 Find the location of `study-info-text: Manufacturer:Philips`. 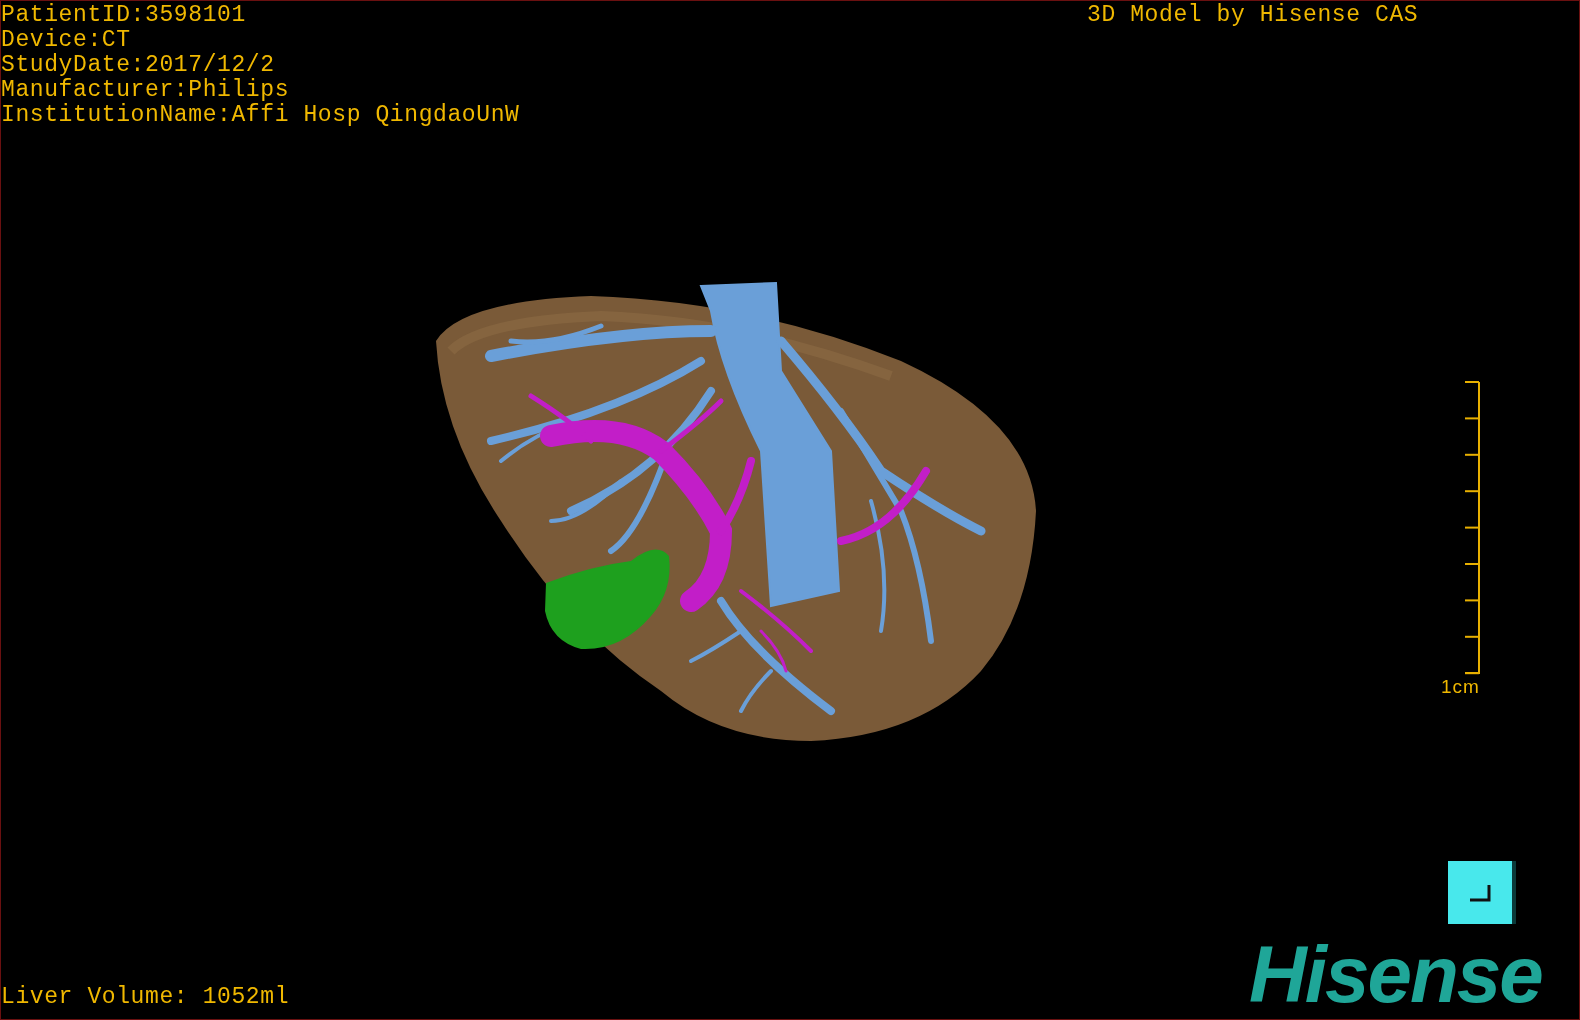

study-info-text: Manufacturer:Philips is located at coordinates (146, 90).